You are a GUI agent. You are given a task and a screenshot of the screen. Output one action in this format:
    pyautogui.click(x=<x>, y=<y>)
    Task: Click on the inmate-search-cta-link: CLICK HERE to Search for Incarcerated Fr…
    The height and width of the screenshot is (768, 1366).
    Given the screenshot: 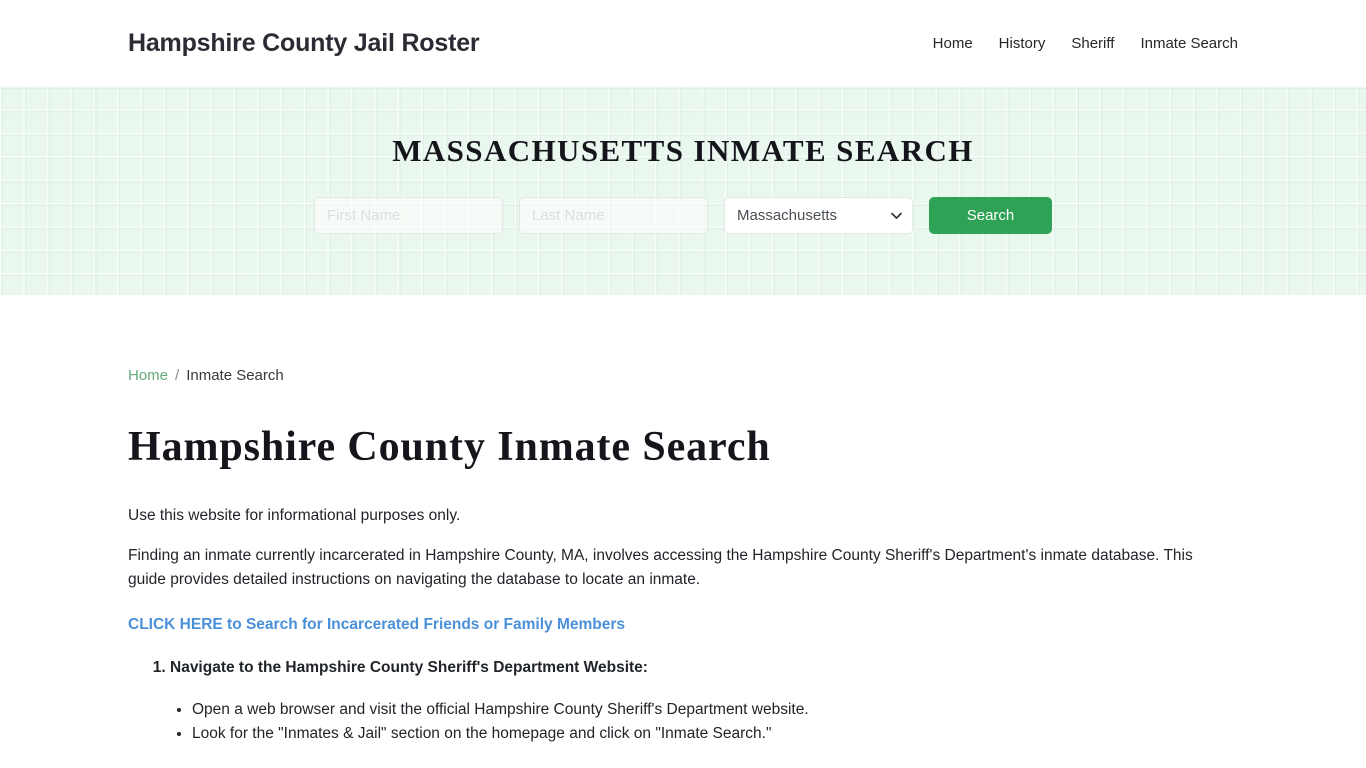 What is the action you would take?
    pyautogui.click(x=376, y=625)
    